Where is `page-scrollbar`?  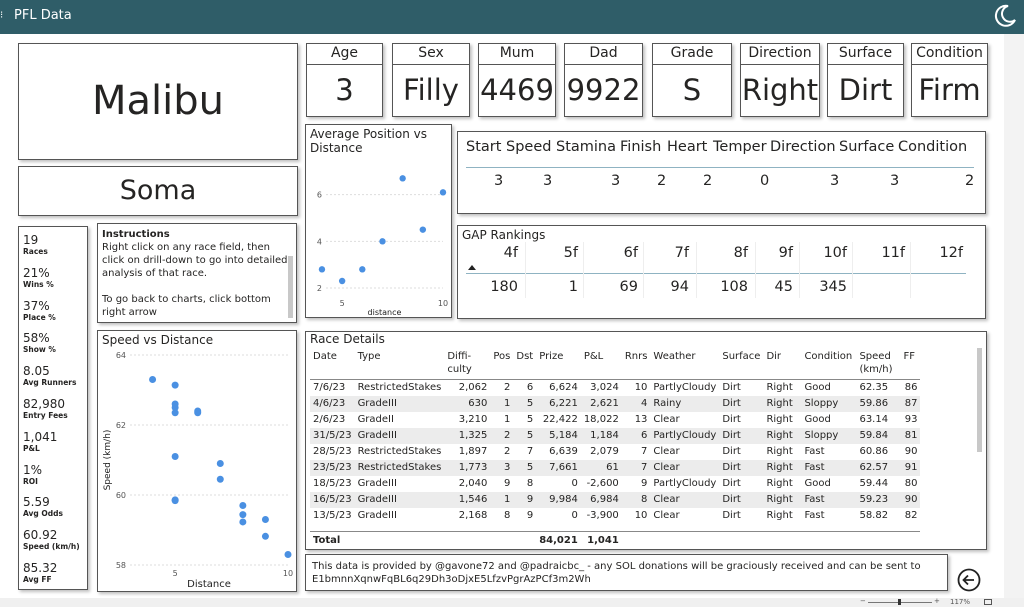 page-scrollbar is located at coordinates (1014, 316).